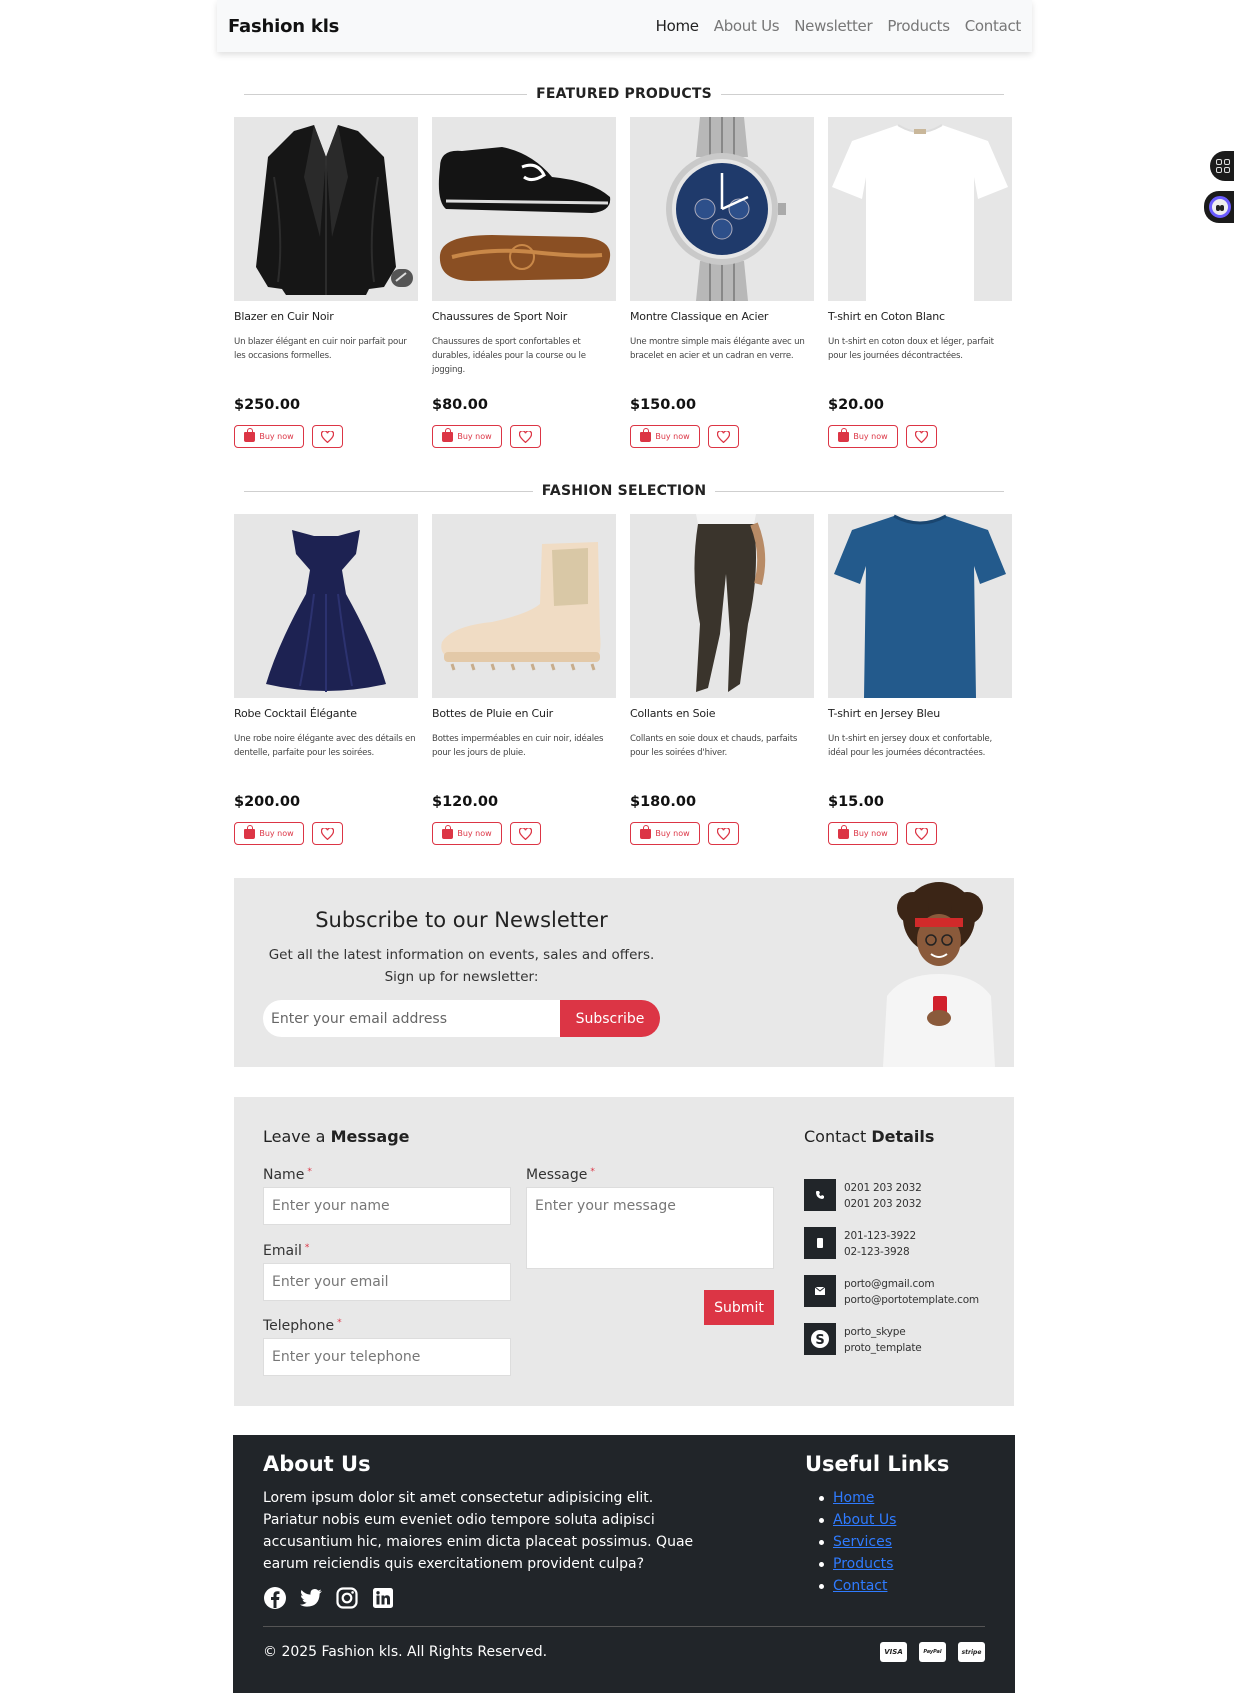 This screenshot has width=1234, height=1693. What do you see at coordinates (863, 1564) in the screenshot?
I see `footer-link-products: Products` at bounding box center [863, 1564].